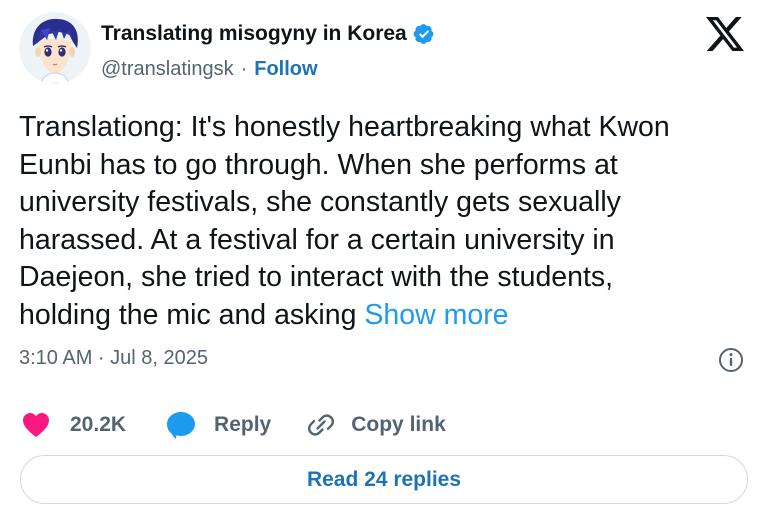 This screenshot has height=521, width=766. I want to click on link-icon, so click(321, 425).